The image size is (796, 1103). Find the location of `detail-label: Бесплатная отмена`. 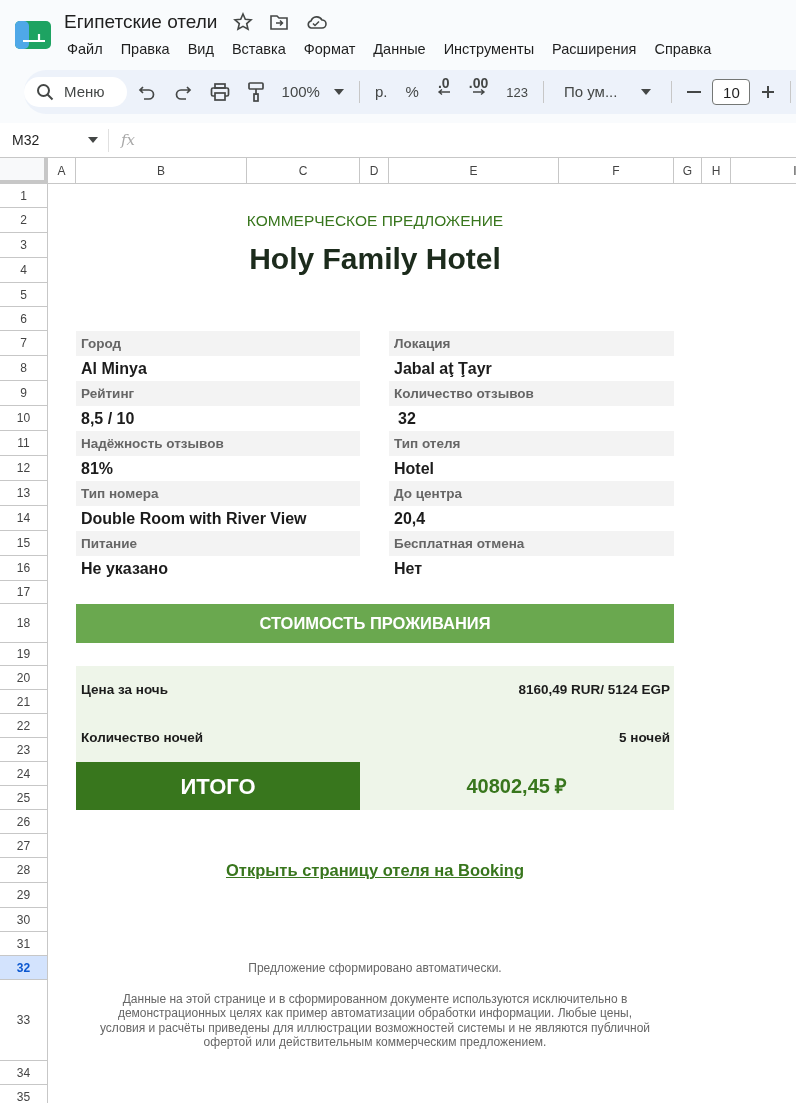

detail-label: Бесплатная отмена is located at coordinates (531, 544).